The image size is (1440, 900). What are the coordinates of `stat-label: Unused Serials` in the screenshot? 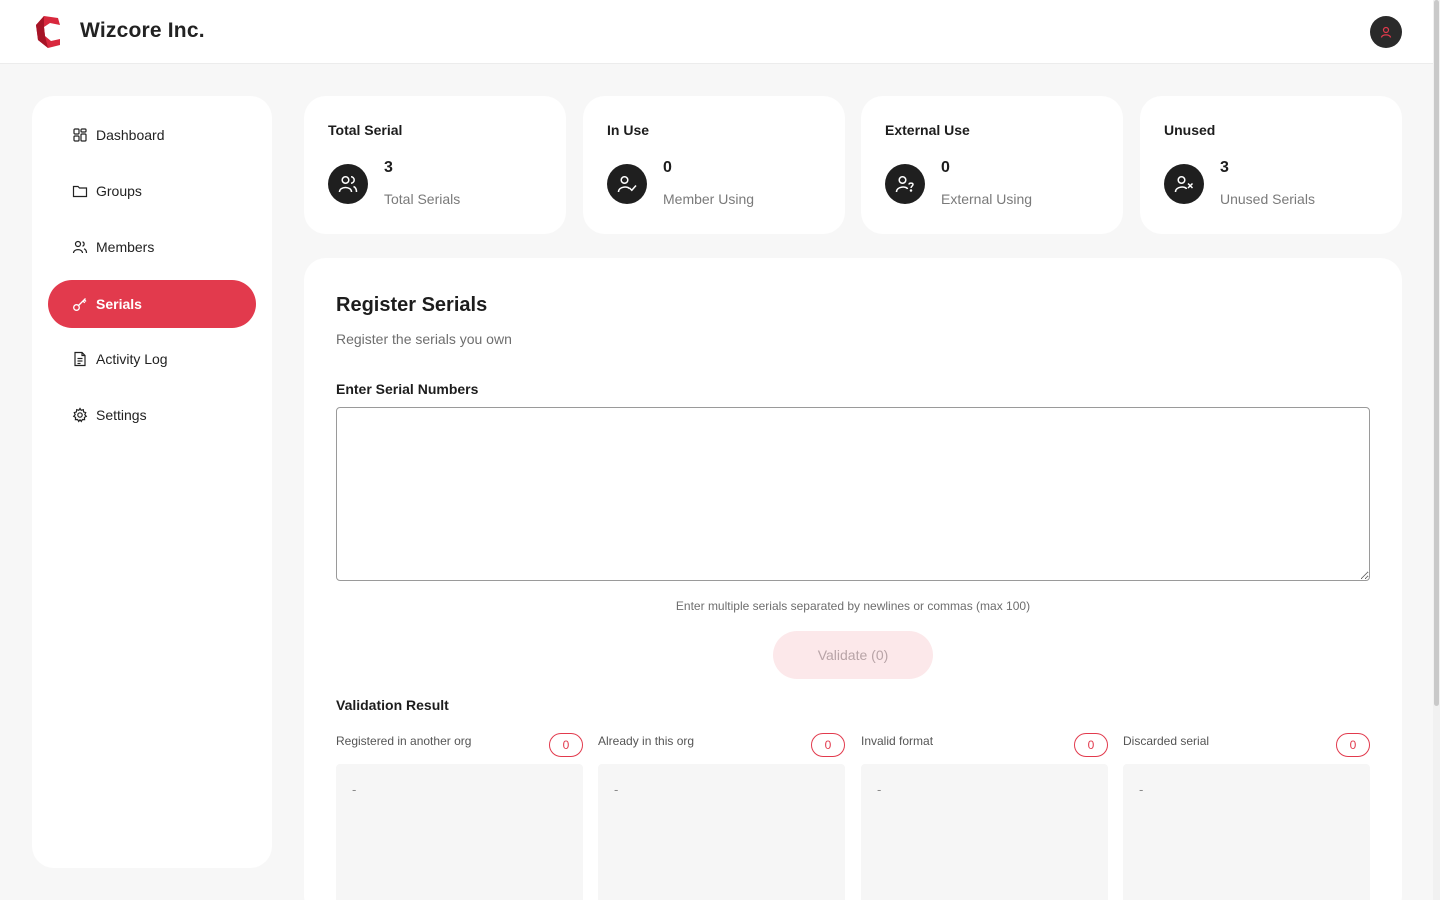 It's located at (1267, 199).